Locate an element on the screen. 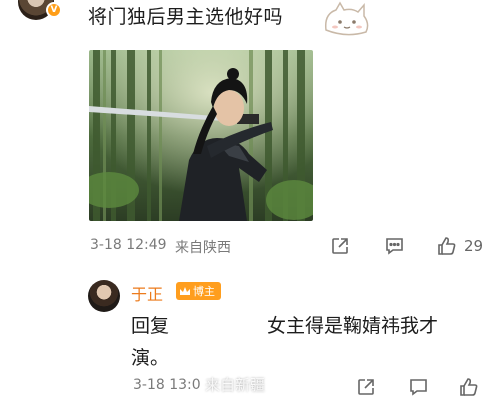 The height and width of the screenshot is (402, 500). reply-author-avatar is located at coordinates (104, 296).